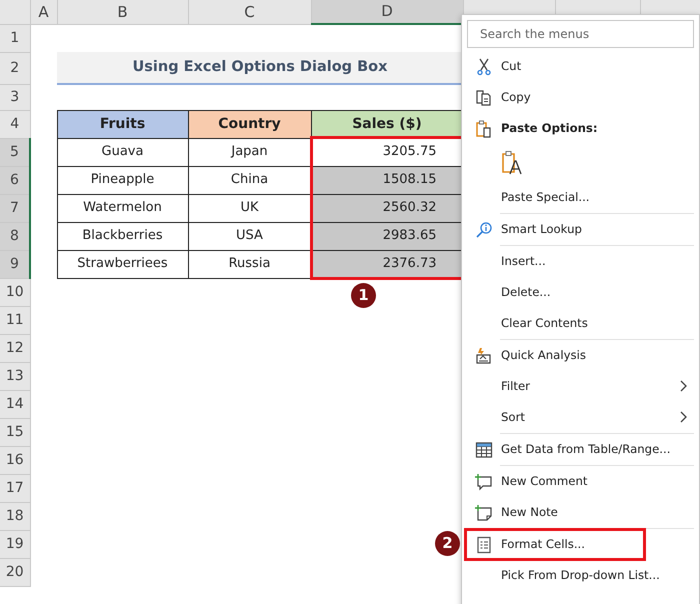 This screenshot has height=604, width=700. Describe the element at coordinates (484, 481) in the screenshot. I see `comment-icon` at that location.